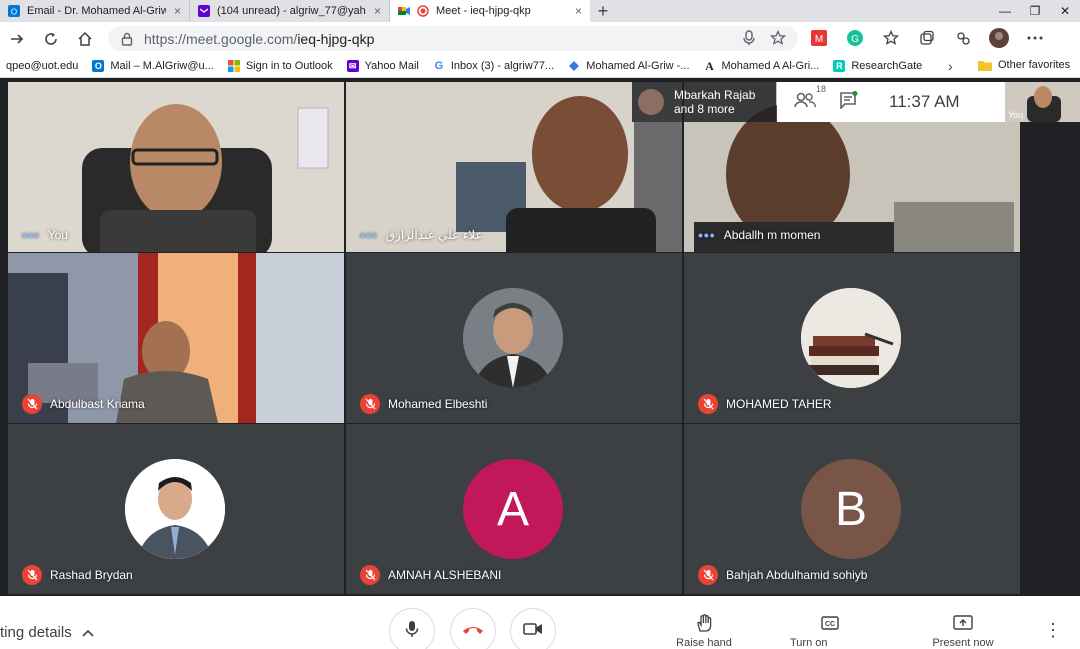 Image resolution: width=1080 pixels, height=649 pixels. Describe the element at coordinates (57, 235) in the screenshot. I see `participant-name: You` at that location.